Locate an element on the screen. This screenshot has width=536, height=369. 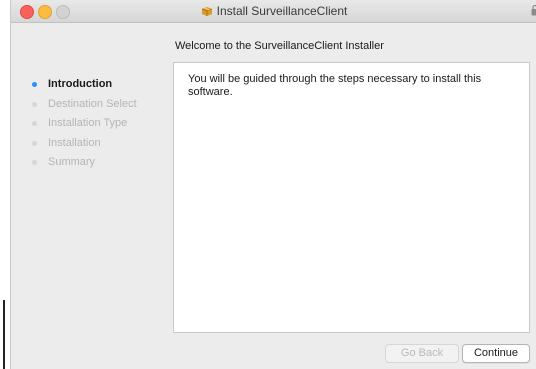
continue-button: Continue is located at coordinates (496, 353).